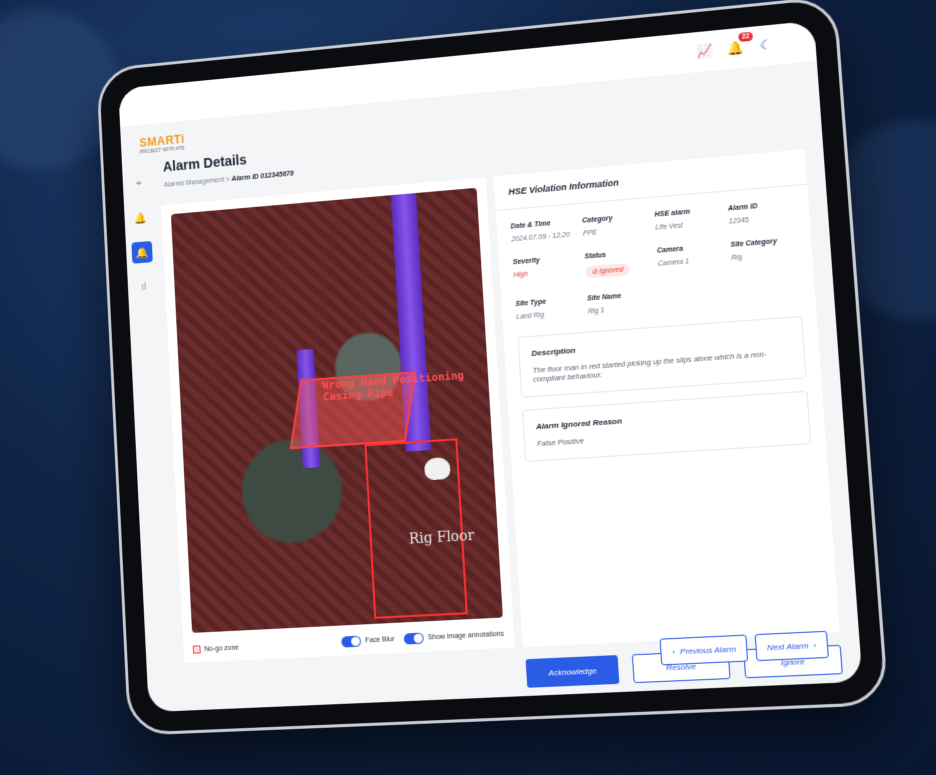 Image resolution: width=936 pixels, height=775 pixels. I want to click on chevron-left-icon: ‹, so click(673, 651).